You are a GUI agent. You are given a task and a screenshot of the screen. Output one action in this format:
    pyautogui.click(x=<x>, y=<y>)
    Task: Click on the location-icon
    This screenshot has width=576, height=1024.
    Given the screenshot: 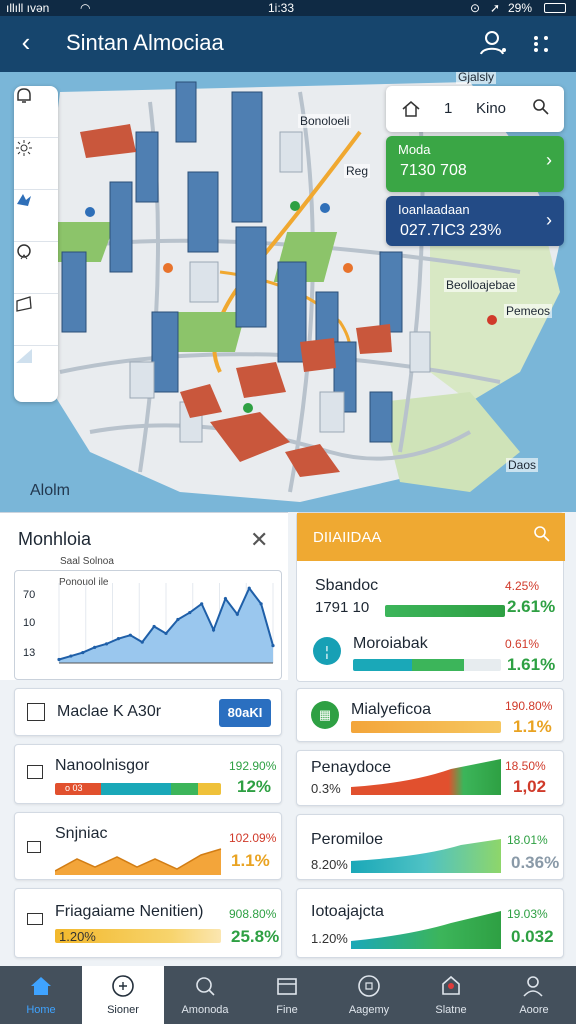 What is the action you would take?
    pyautogui.click(x=451, y=985)
    